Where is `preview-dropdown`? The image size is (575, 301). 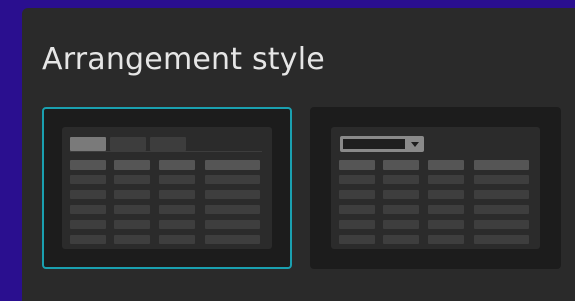 preview-dropdown is located at coordinates (382, 144).